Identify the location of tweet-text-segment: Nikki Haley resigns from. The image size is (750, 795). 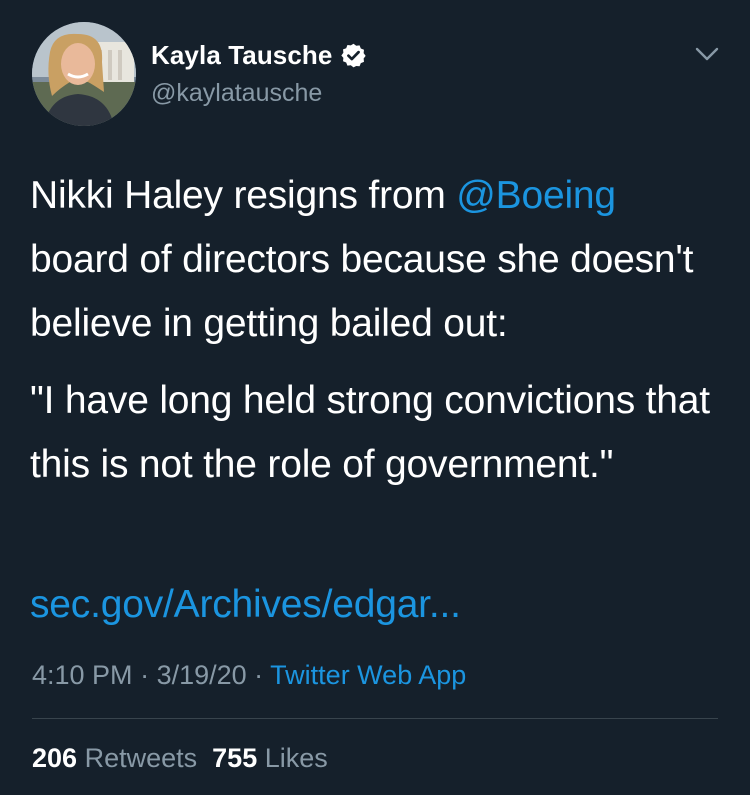
(243, 195).